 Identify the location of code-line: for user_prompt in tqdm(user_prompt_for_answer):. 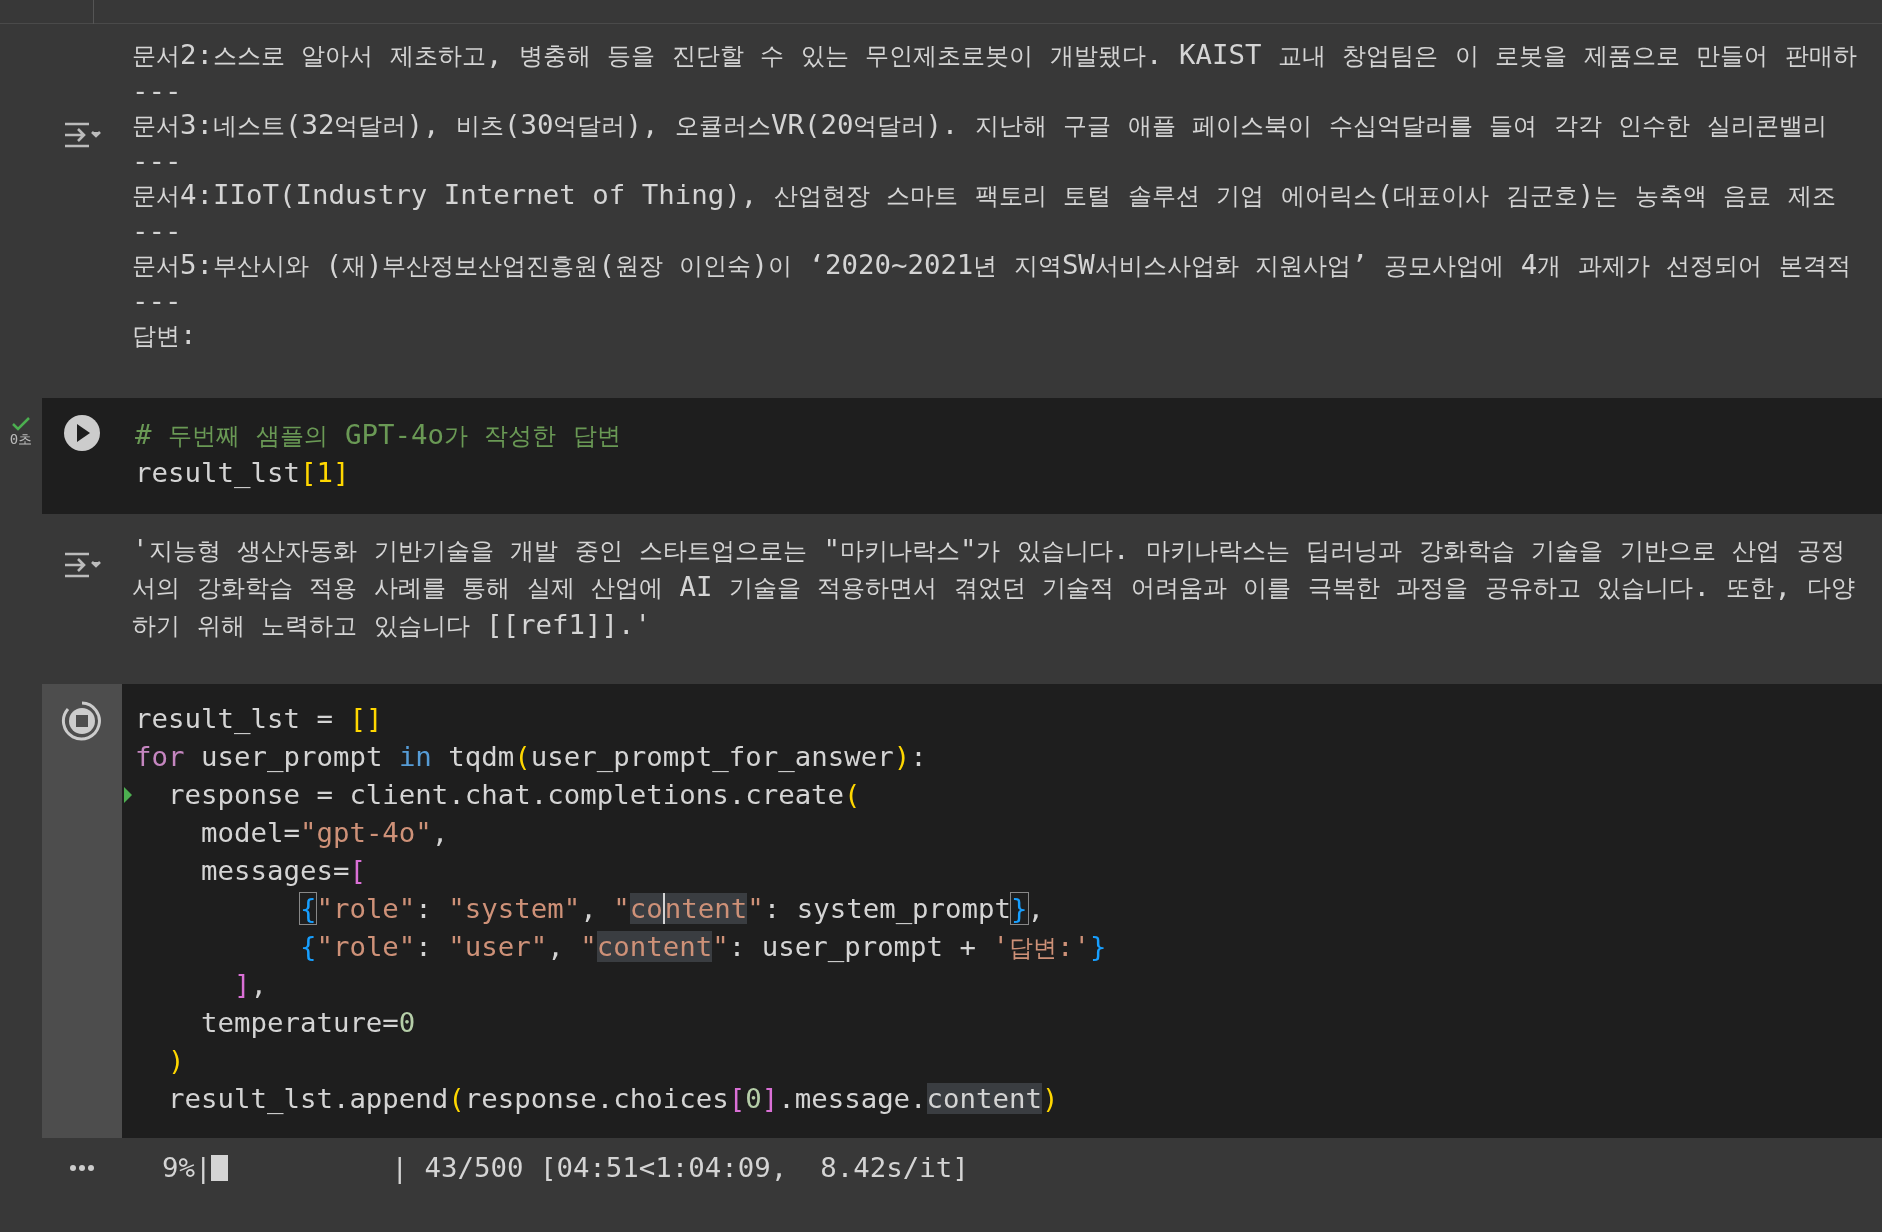
(531, 757).